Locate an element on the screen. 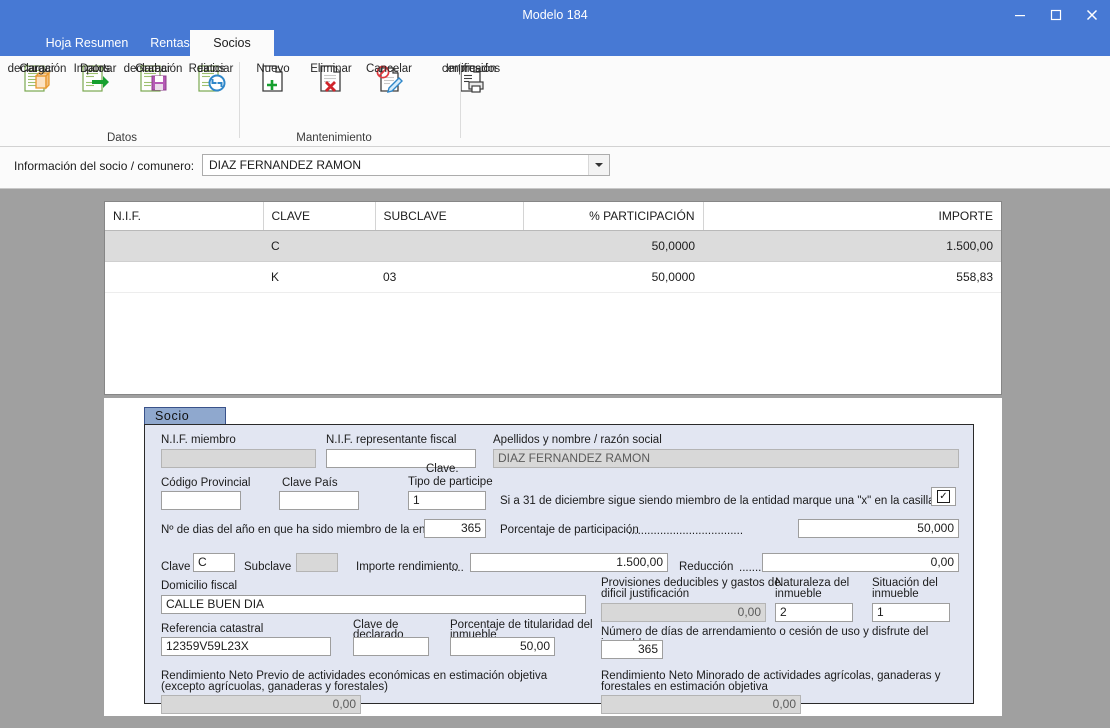 The height and width of the screenshot is (728, 1110). impresion-certificados-label-2: certificados is located at coordinates (471, 69).